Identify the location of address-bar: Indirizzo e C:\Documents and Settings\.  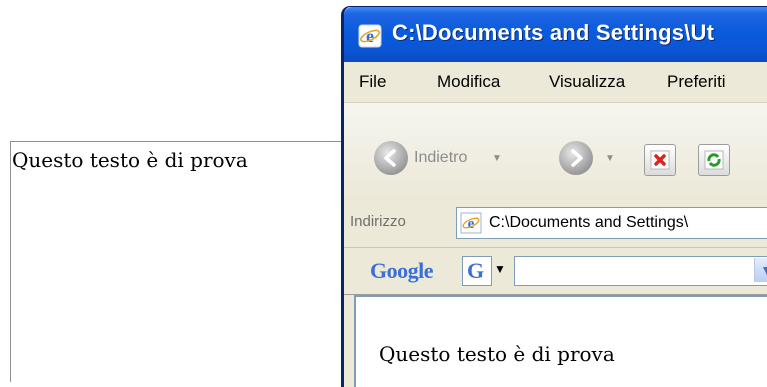
(555, 223).